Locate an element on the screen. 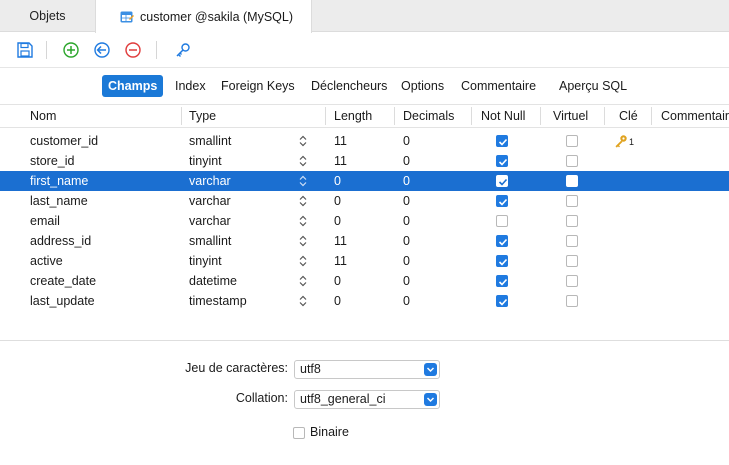  primary-key-button is located at coordinates (183, 50).